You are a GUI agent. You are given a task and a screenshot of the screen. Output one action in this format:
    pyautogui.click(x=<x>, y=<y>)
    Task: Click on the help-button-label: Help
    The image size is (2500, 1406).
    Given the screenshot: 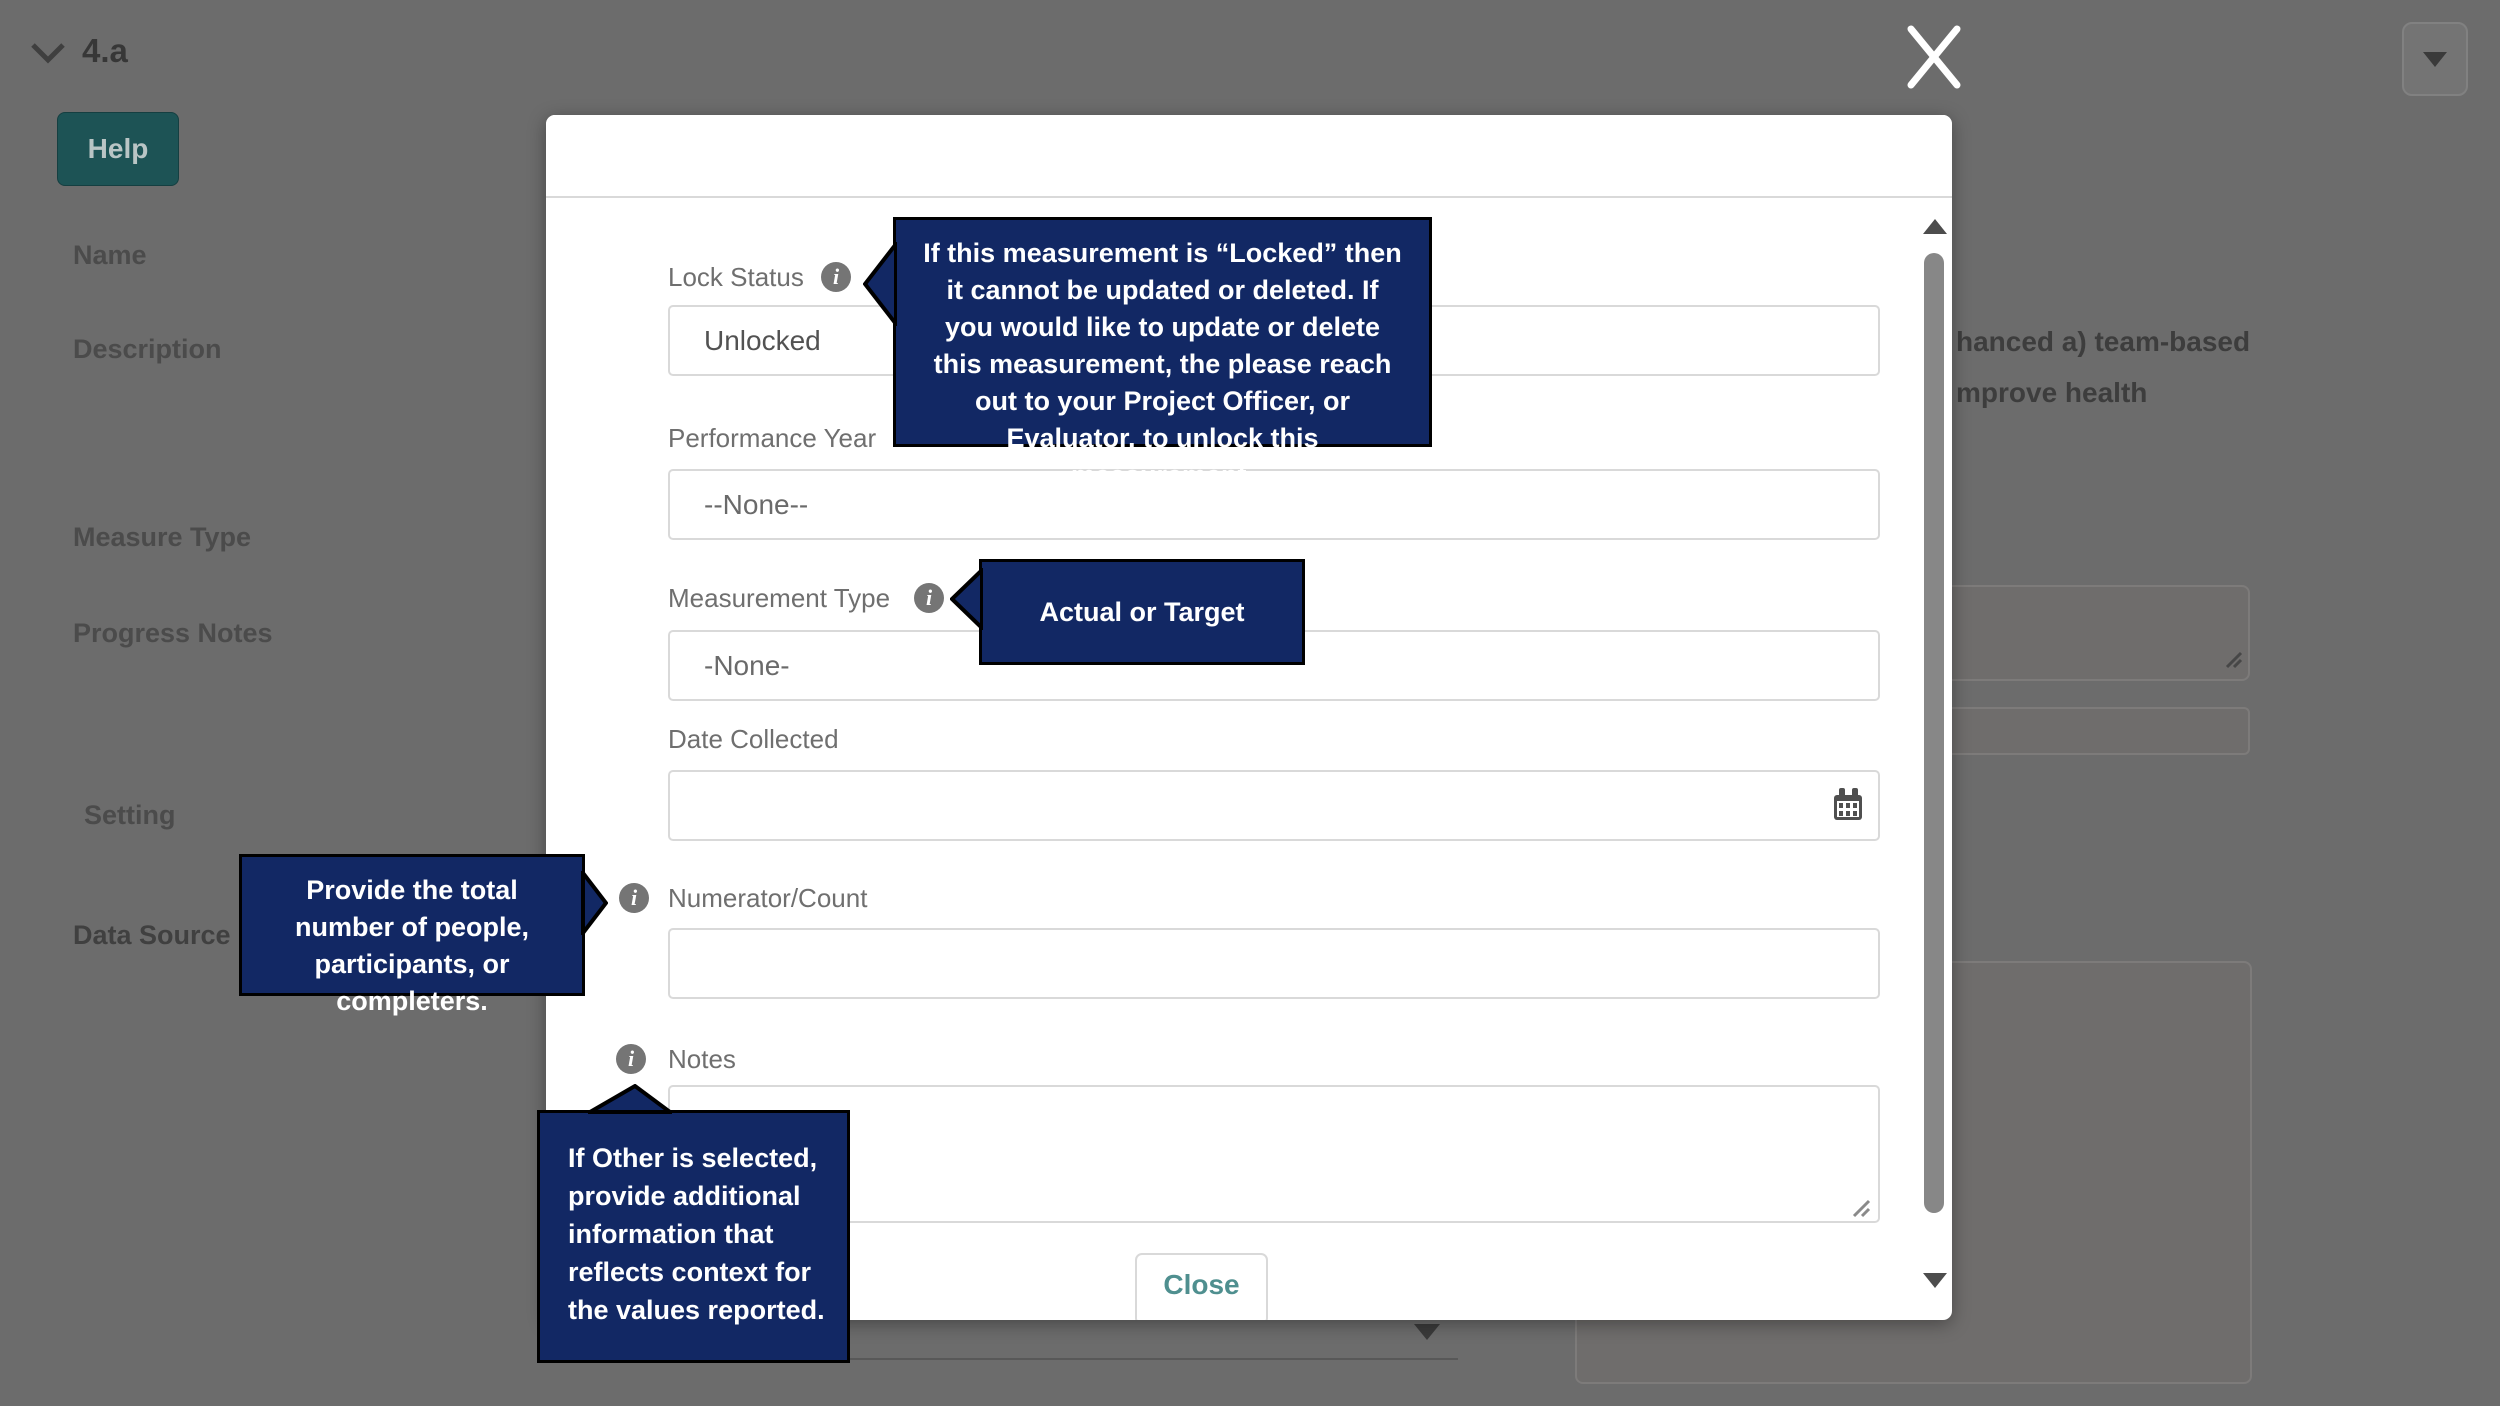 What is the action you would take?
    pyautogui.click(x=118, y=148)
    